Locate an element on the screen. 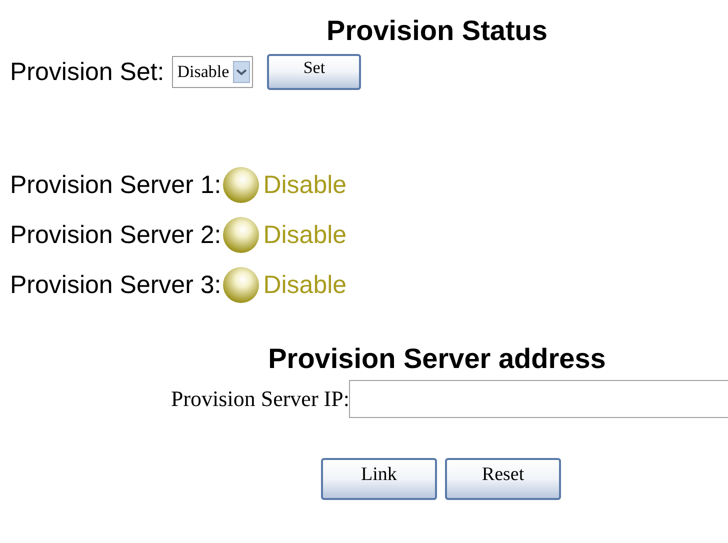 The image size is (728, 543). section-title: Provision Server address is located at coordinates (437, 359).